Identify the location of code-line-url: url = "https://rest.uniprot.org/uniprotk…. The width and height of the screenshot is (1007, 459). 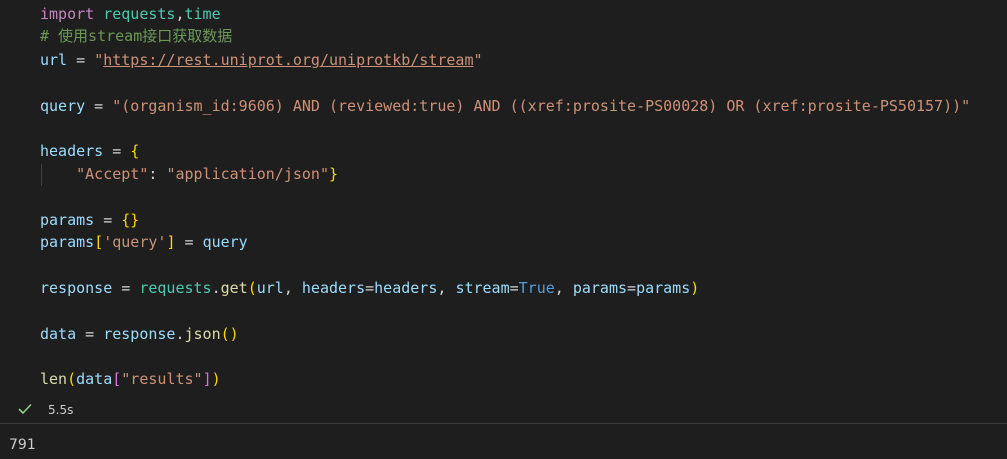
(261, 60).